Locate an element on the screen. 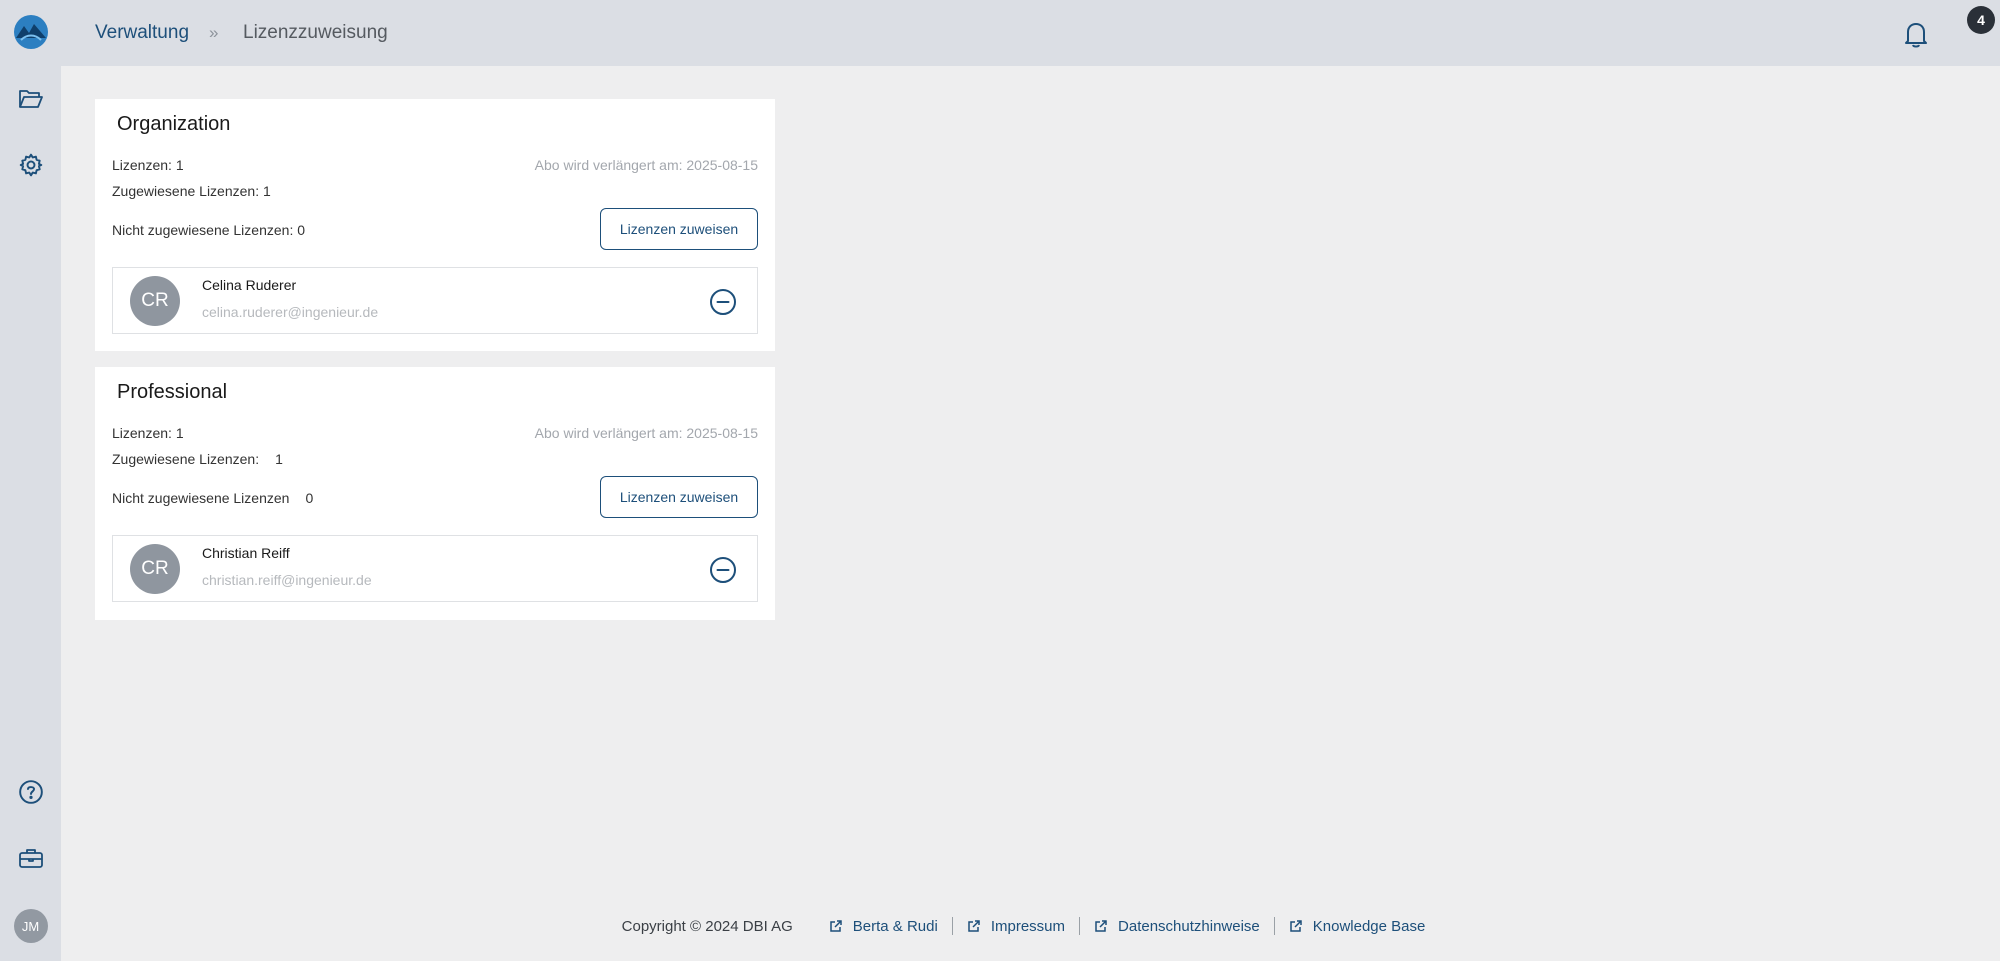  user-initials: JM is located at coordinates (30, 926).